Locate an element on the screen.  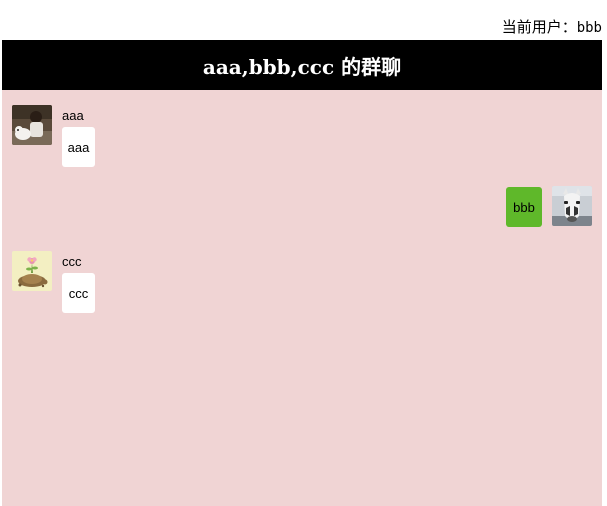
white-horse-photo-avatar is located at coordinates (572, 206).